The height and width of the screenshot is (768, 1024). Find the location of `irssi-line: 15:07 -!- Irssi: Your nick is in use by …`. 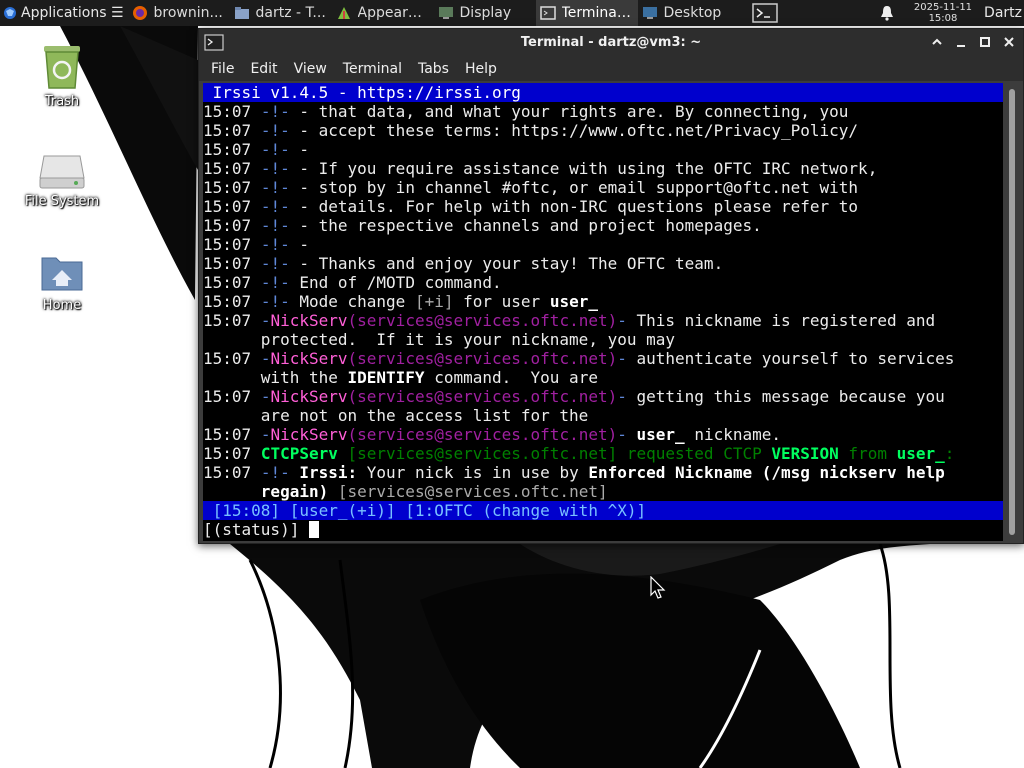

irssi-line: 15:07 -!- Irssi: Your nick is in use by … is located at coordinates (603, 472).